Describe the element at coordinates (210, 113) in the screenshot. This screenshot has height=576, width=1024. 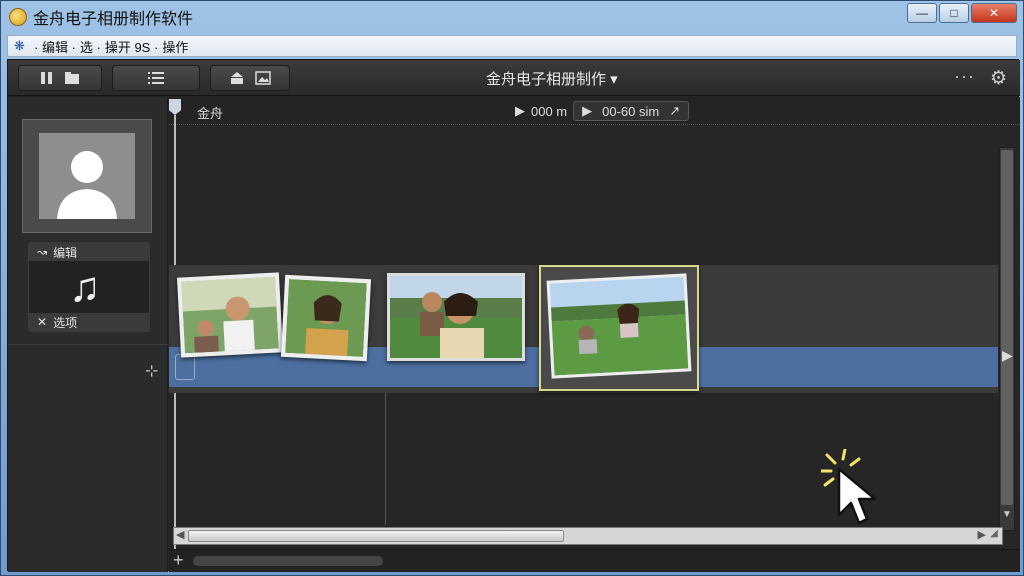
I see `ruler-label: 金舟` at that location.